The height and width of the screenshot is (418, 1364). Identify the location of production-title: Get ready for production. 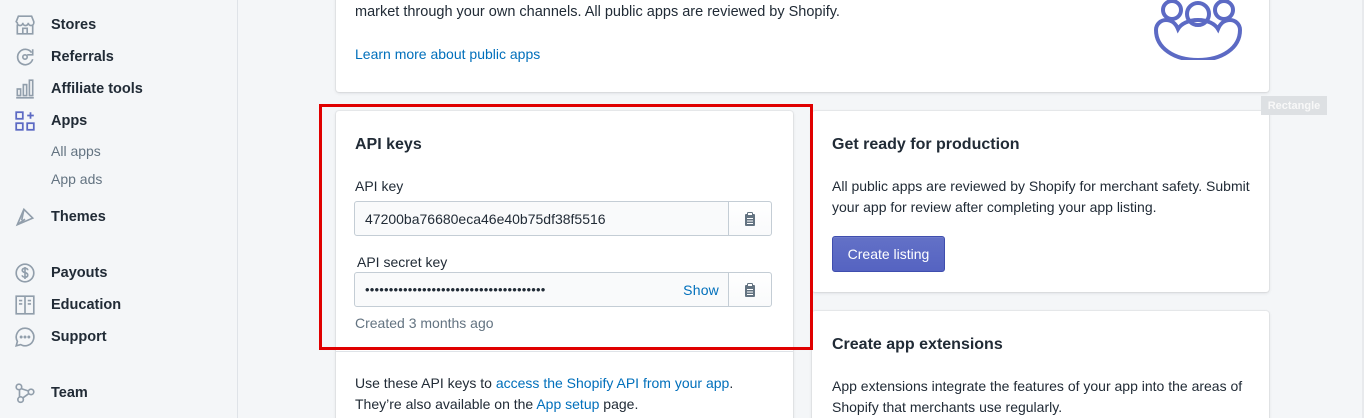
(926, 144).